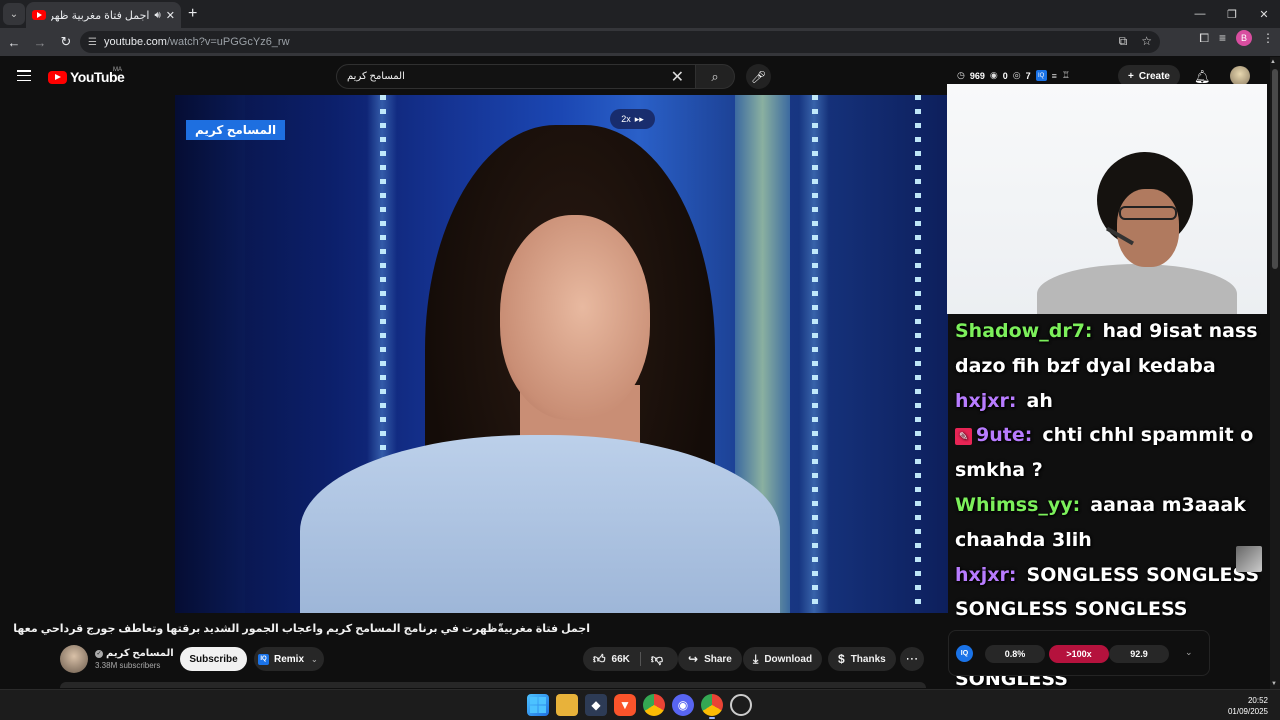  I want to click on speed-label: 2x, so click(626, 119).